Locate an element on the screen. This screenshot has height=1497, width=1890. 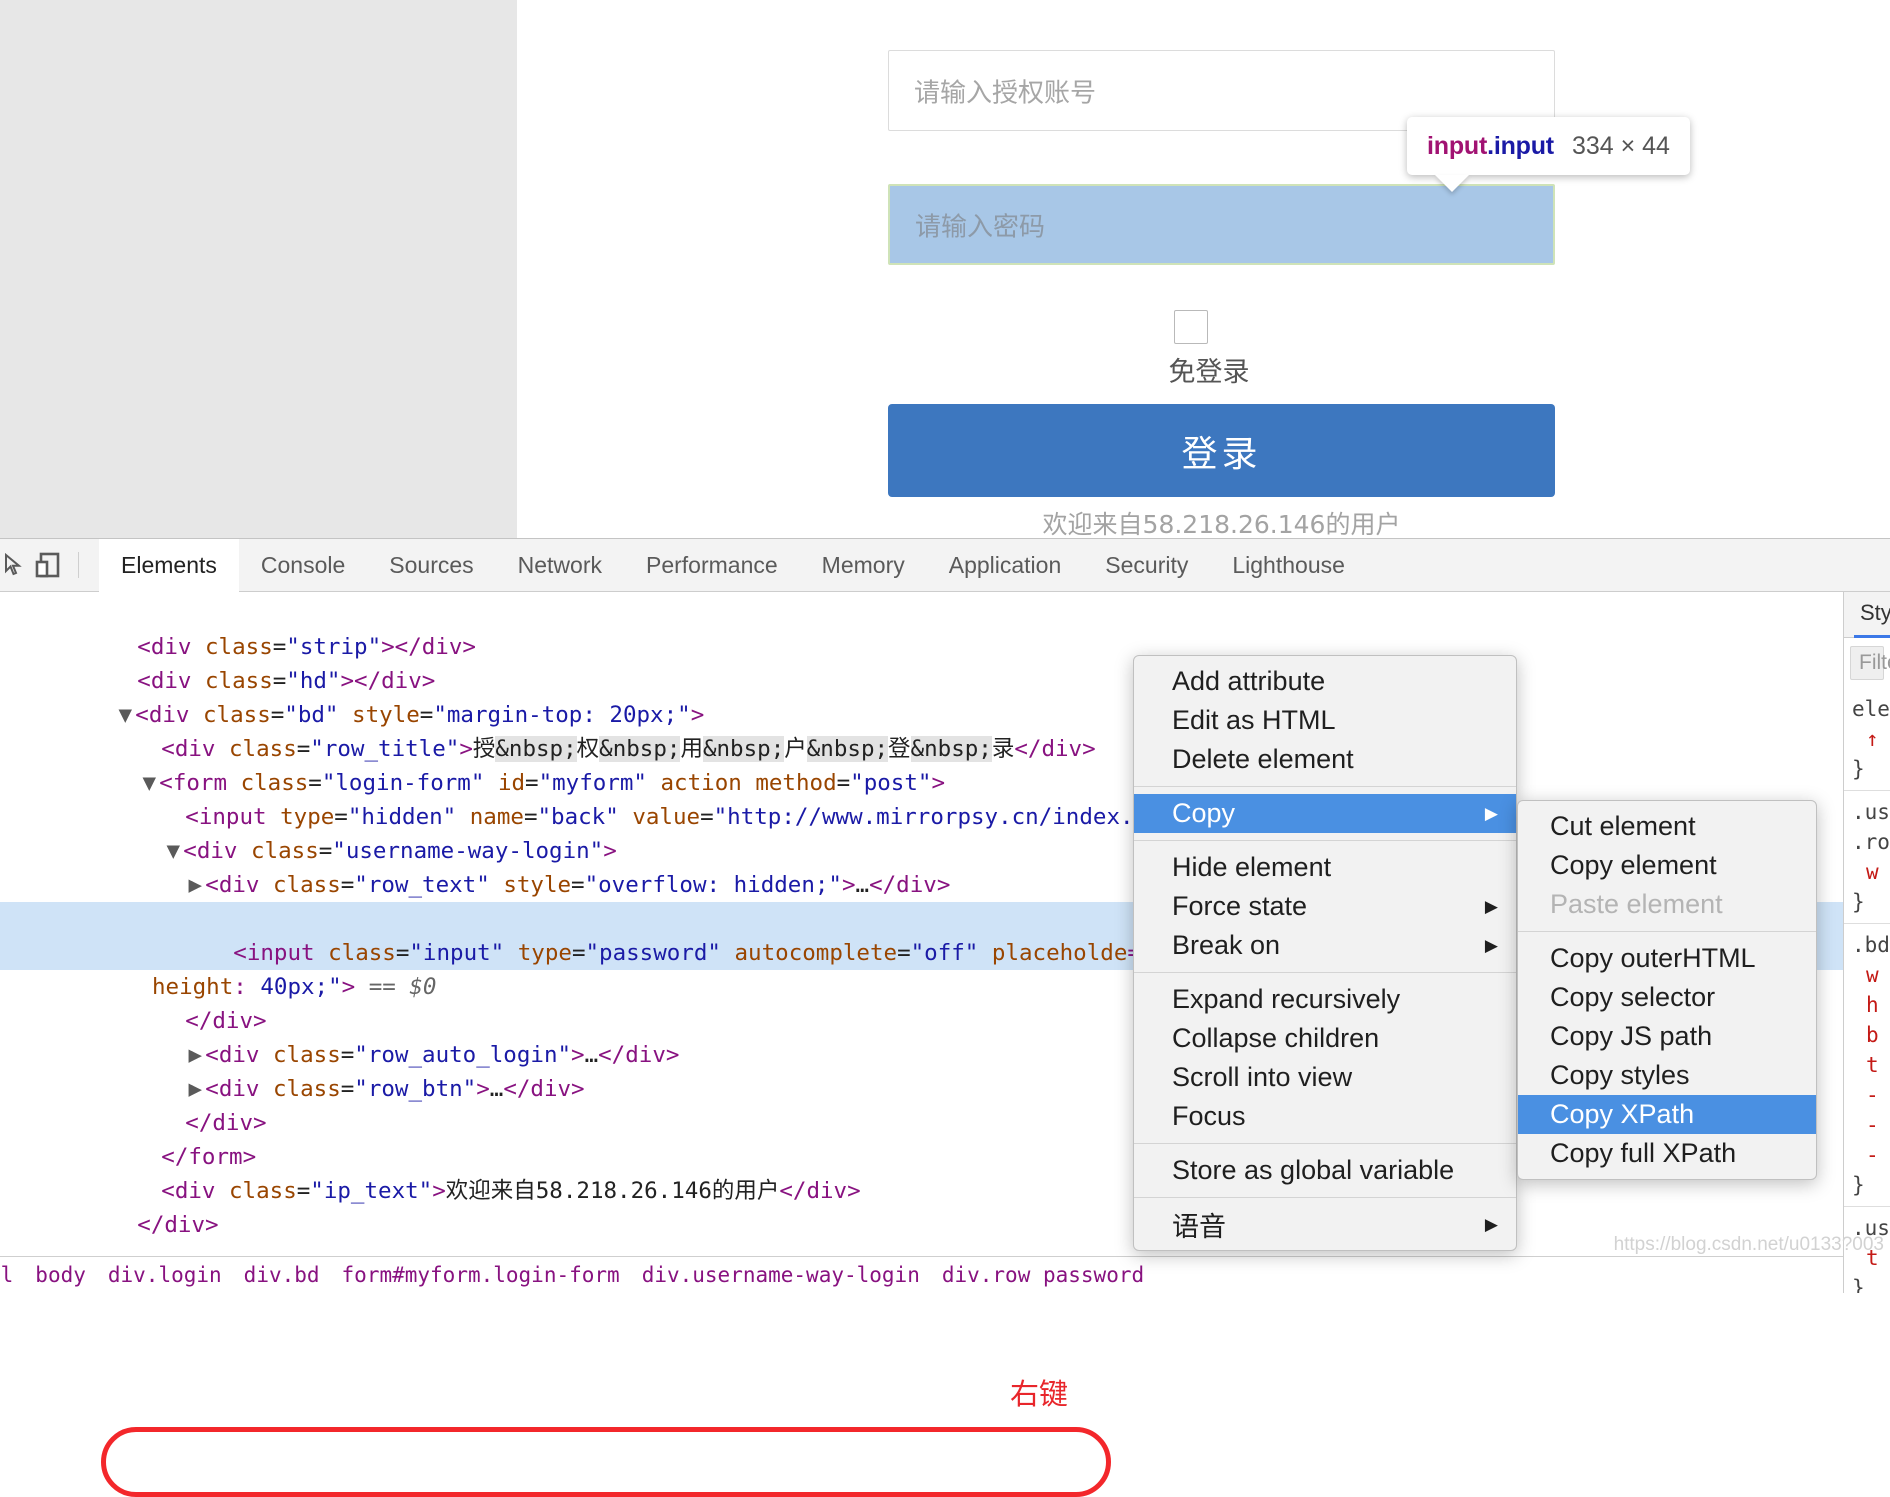
submenu-item-copy-selector: Copy selector is located at coordinates (1667, 997).